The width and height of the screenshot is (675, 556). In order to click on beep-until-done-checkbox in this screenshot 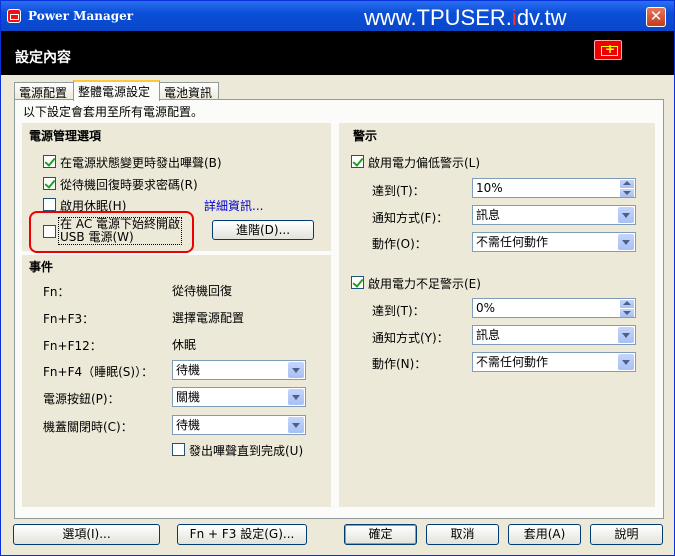, I will do `click(178, 449)`.